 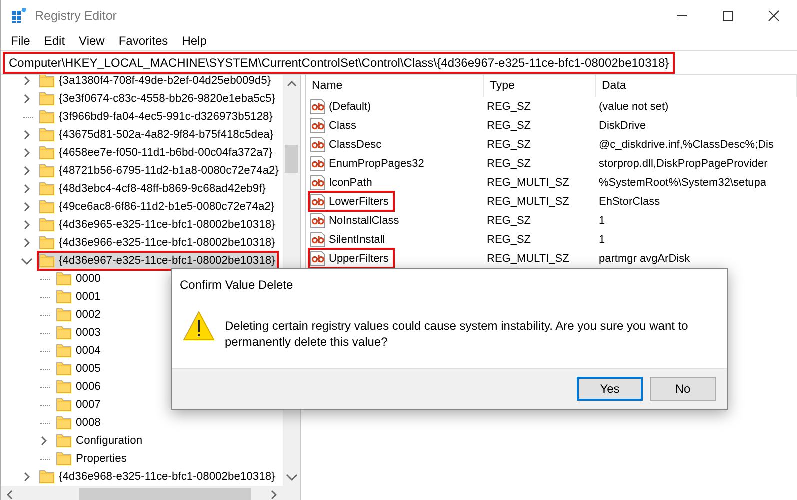 I want to click on dialog-message: Deleting certain registry values could cause system instability. Are you sure you want to permanently delete this value?, so click(x=457, y=334).